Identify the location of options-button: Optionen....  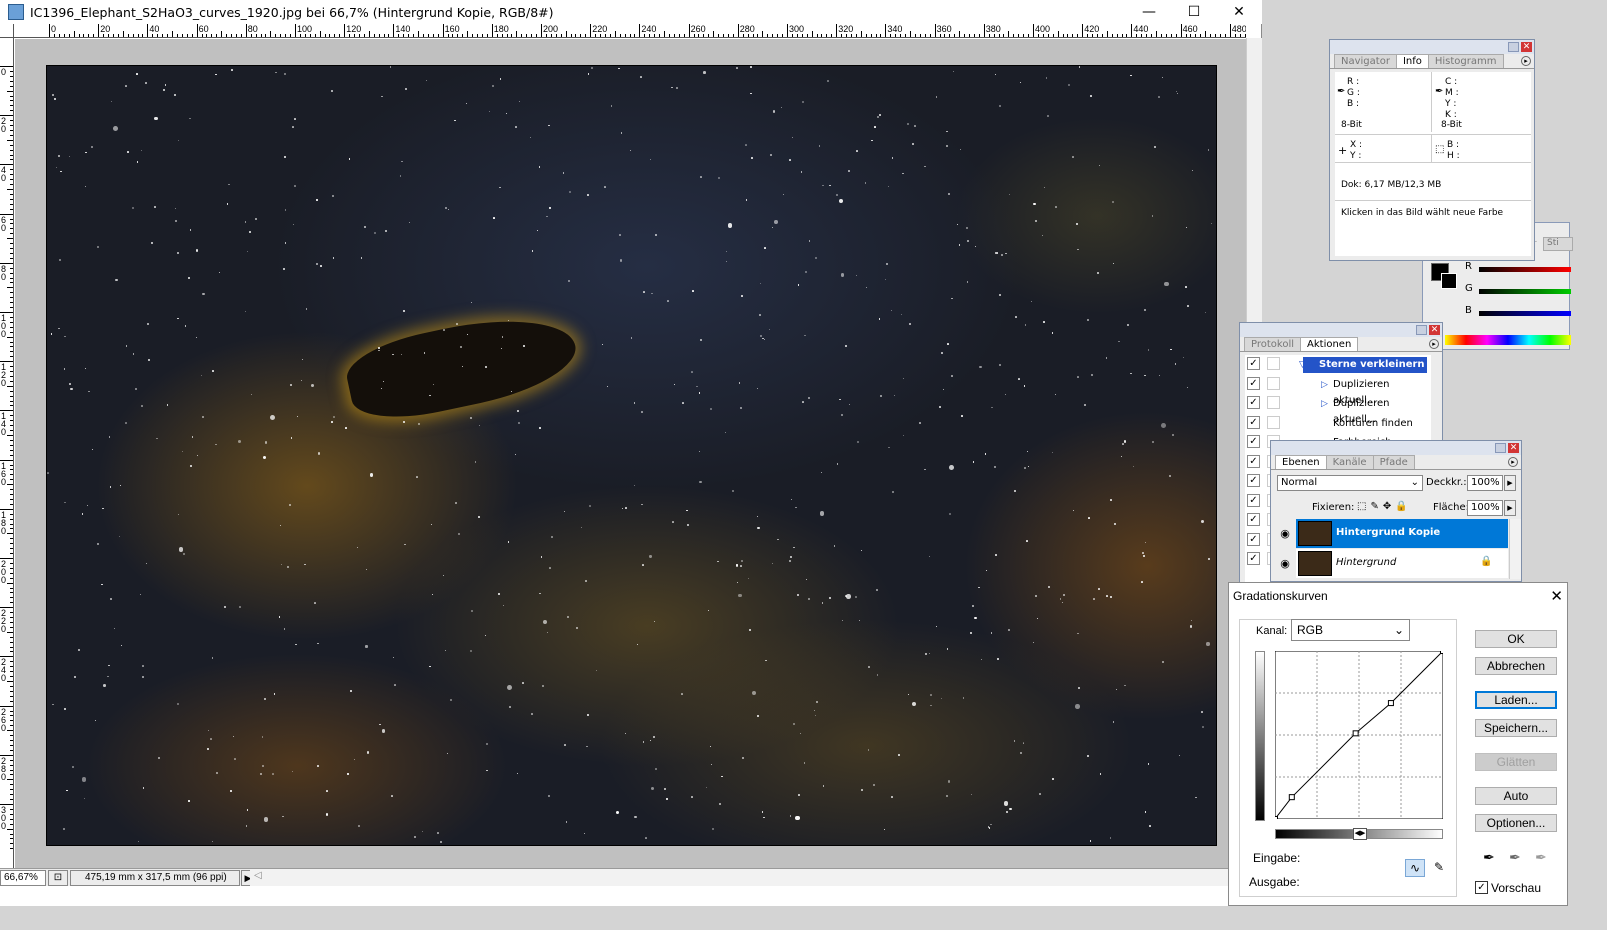
(1516, 823).